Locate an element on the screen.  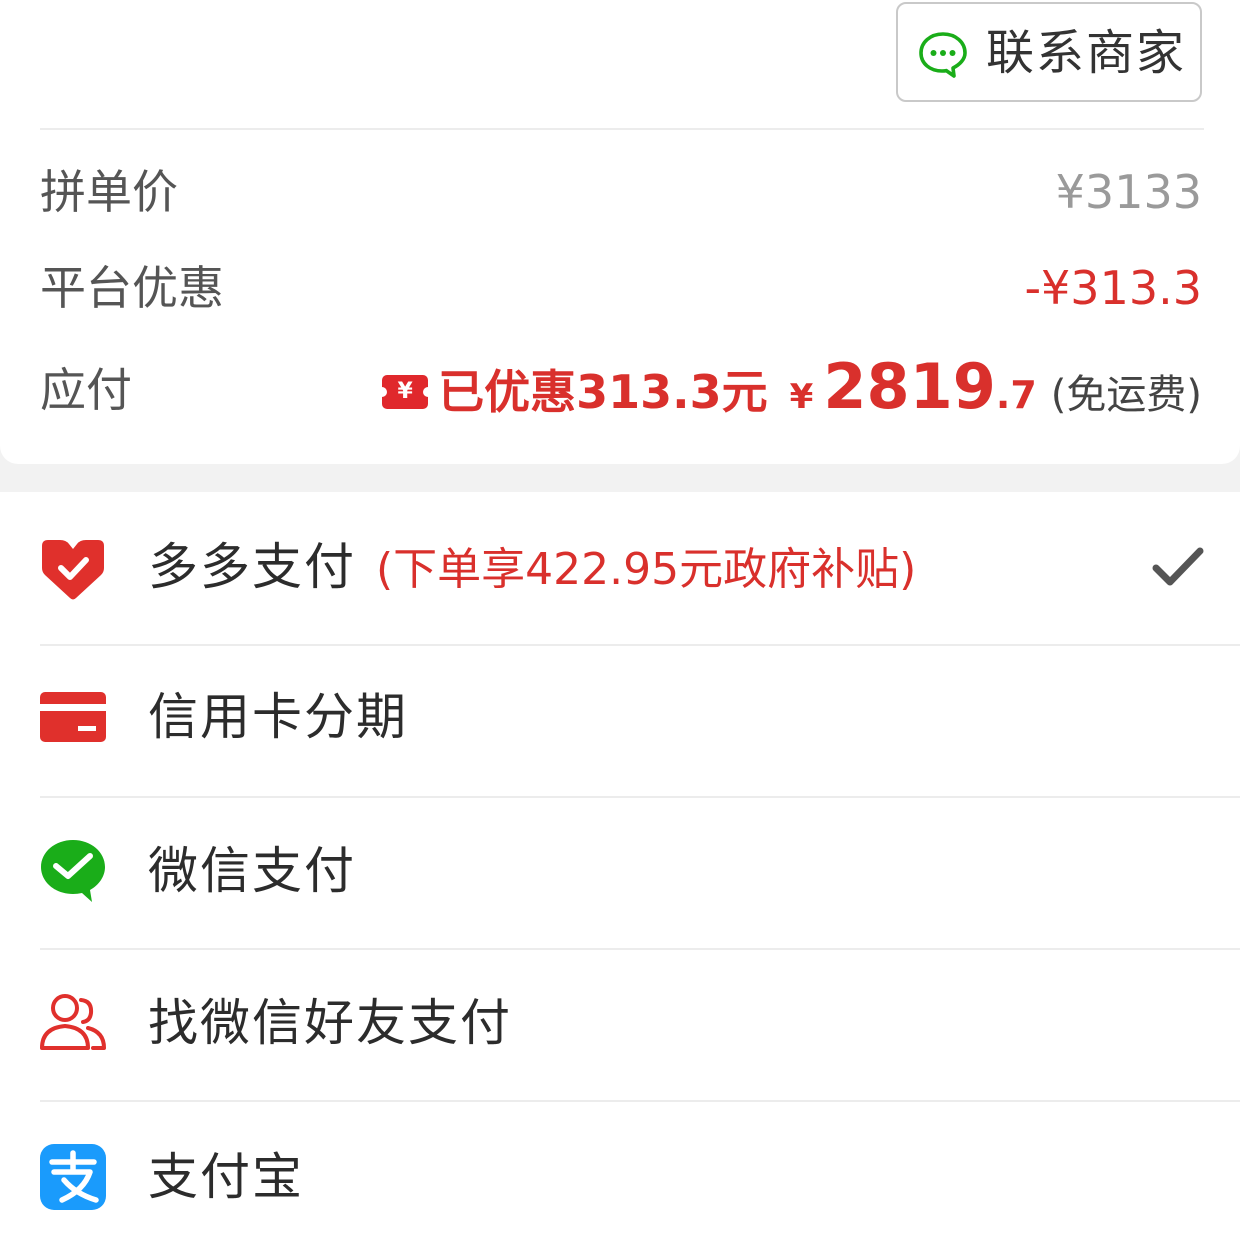
coupon-glyph: ¥ is located at coordinates (405, 391).